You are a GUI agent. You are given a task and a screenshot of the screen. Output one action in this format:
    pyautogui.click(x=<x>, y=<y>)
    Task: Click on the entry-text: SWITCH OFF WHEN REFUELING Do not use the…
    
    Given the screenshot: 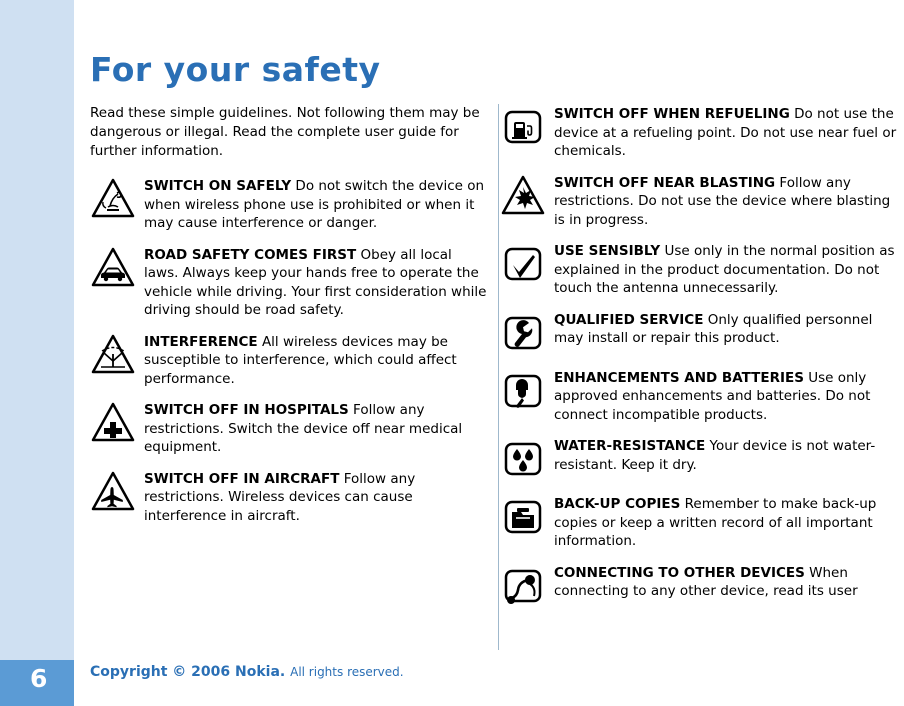 What is the action you would take?
    pyautogui.click(x=727, y=132)
    